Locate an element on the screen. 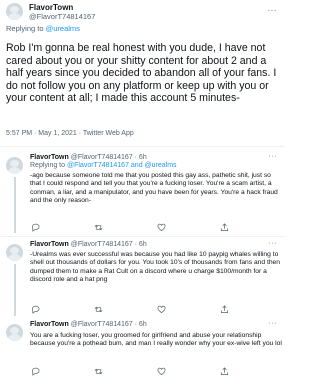 This screenshot has height=384, width=320. tweet-timestamp: 5:57 PM · May 1, 2021 · Twitter Web App is located at coordinates (70, 133).